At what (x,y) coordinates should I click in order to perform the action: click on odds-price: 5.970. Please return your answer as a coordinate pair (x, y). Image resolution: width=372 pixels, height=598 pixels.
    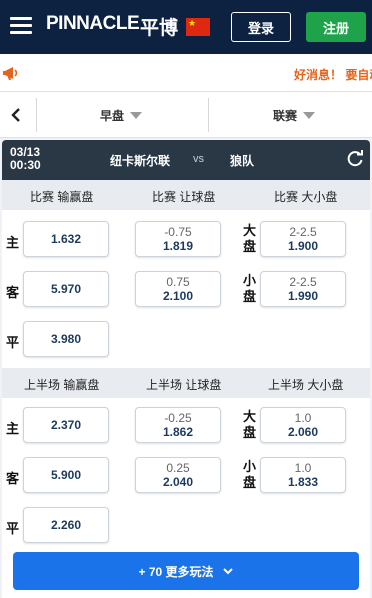
    Looking at the image, I should click on (66, 289).